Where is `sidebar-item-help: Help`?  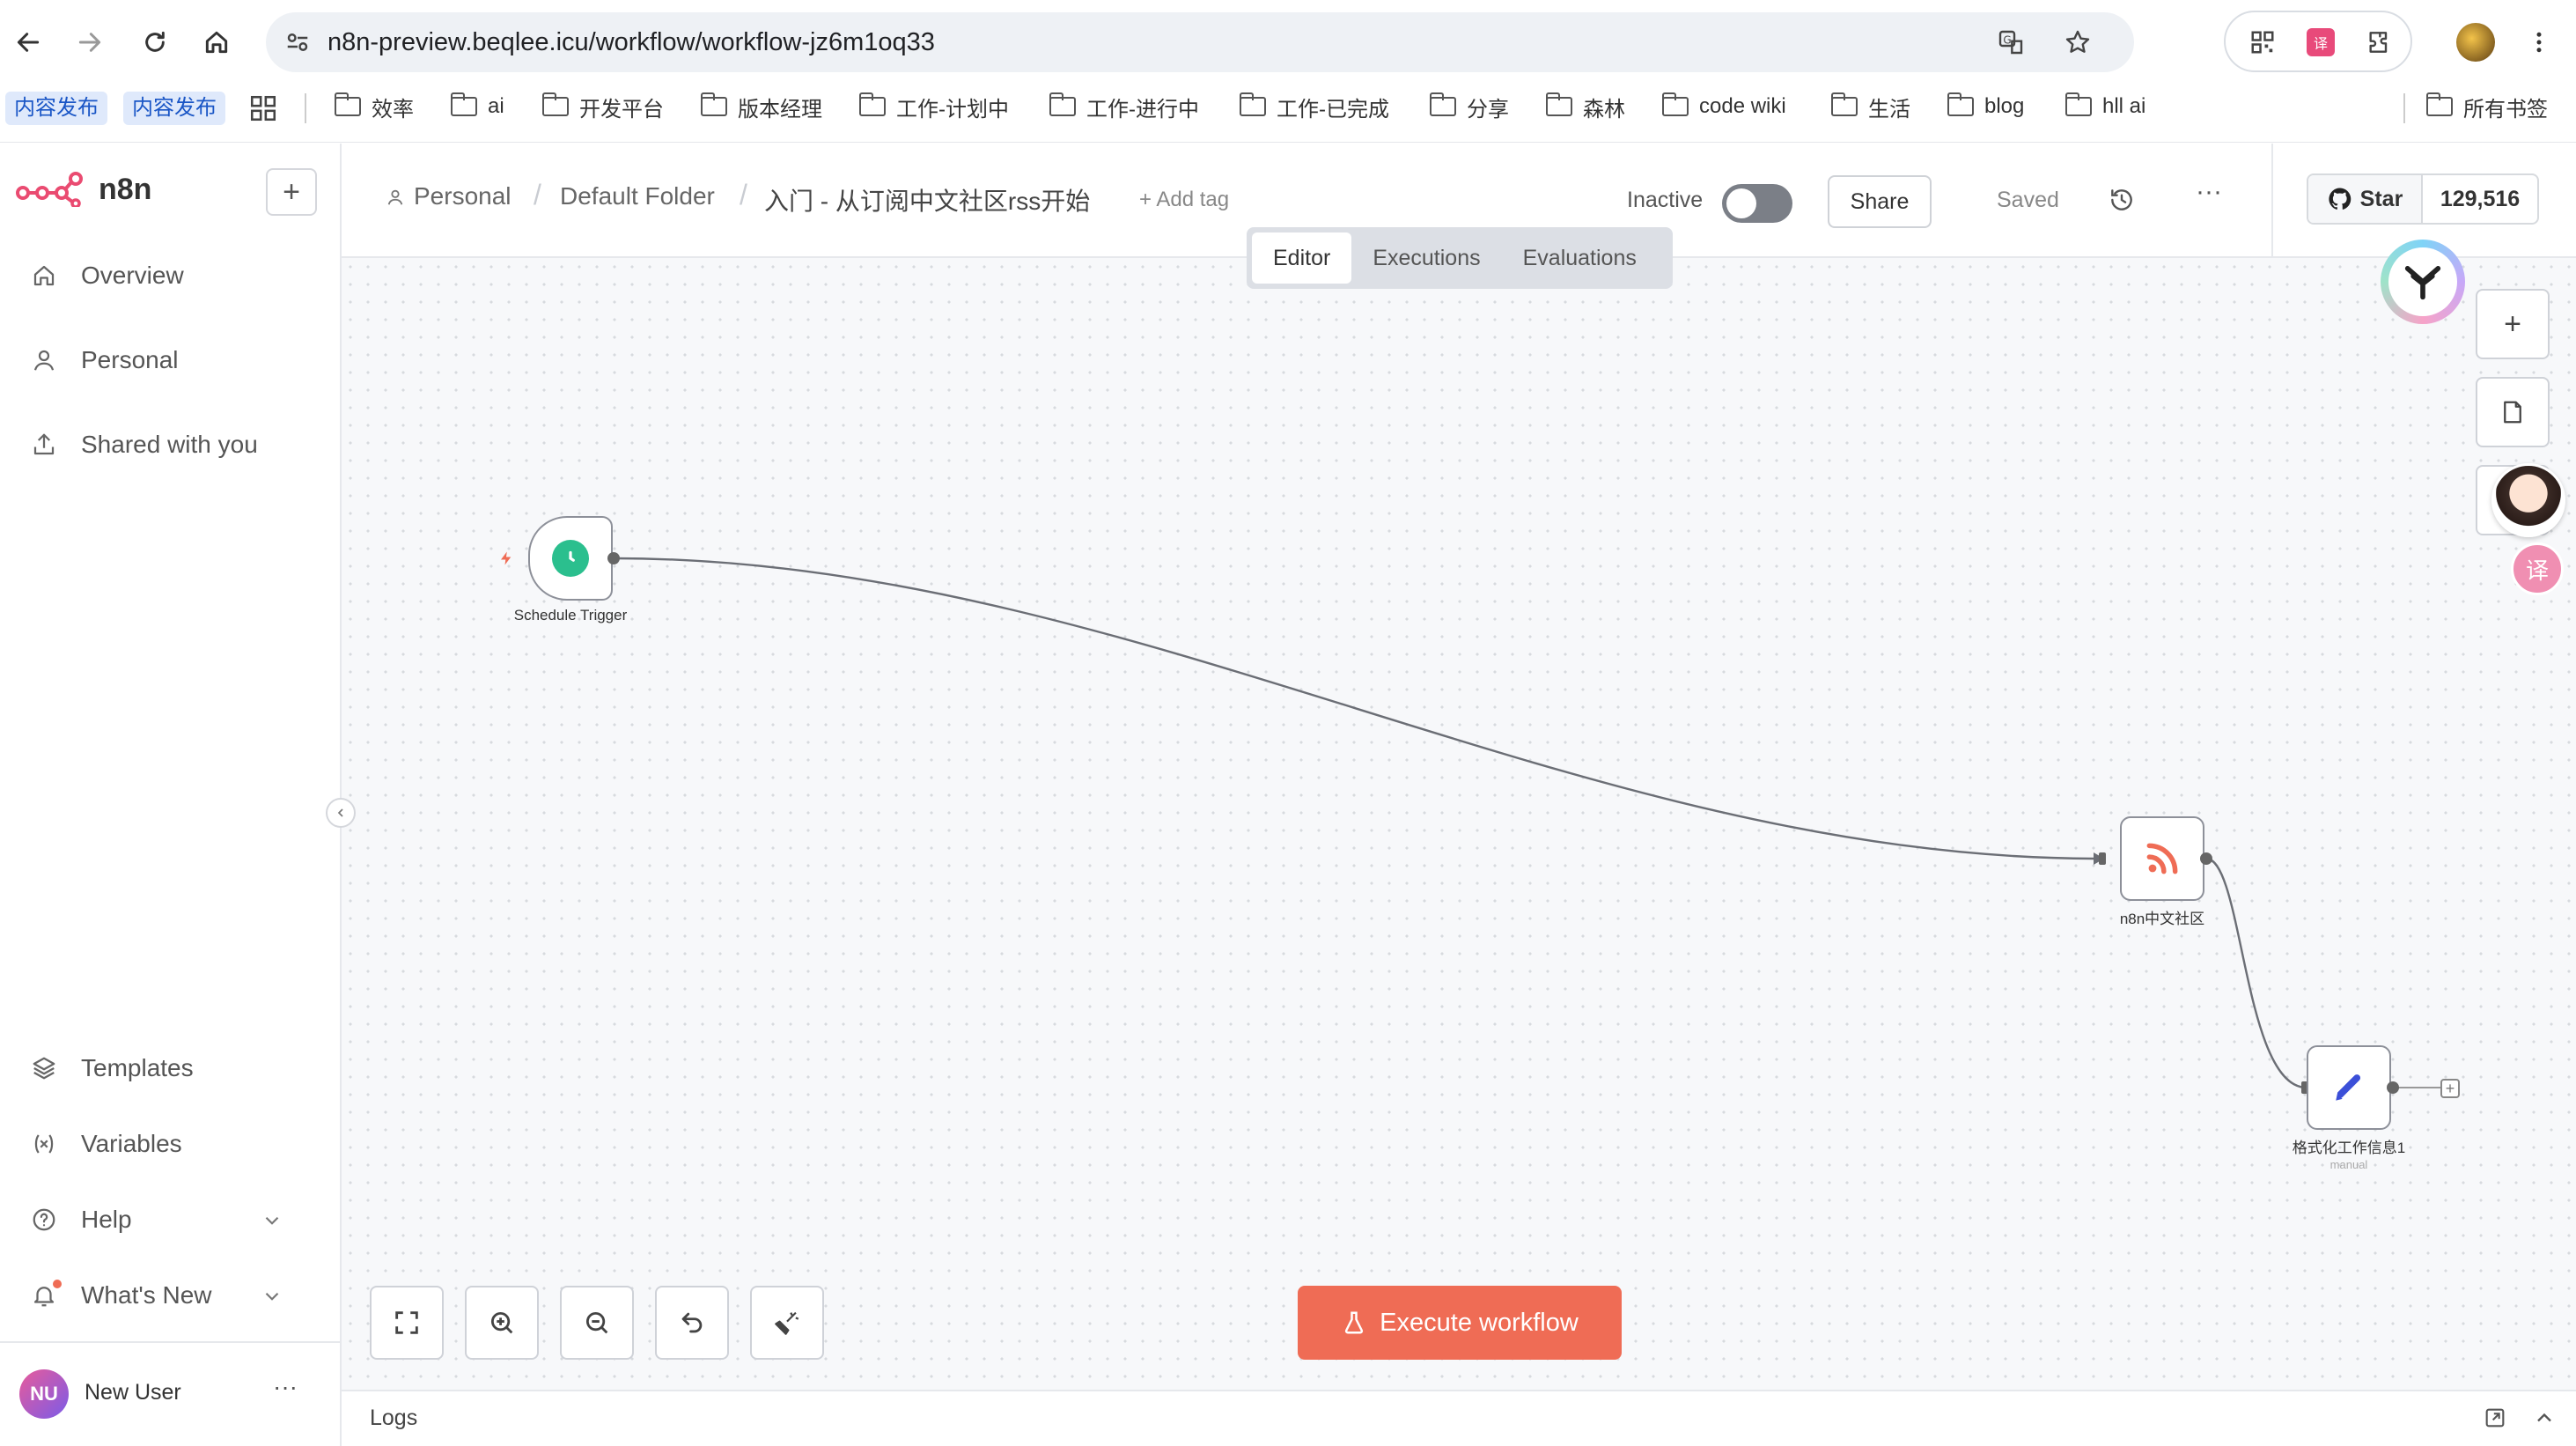 sidebar-item-help: Help is located at coordinates (159, 1219).